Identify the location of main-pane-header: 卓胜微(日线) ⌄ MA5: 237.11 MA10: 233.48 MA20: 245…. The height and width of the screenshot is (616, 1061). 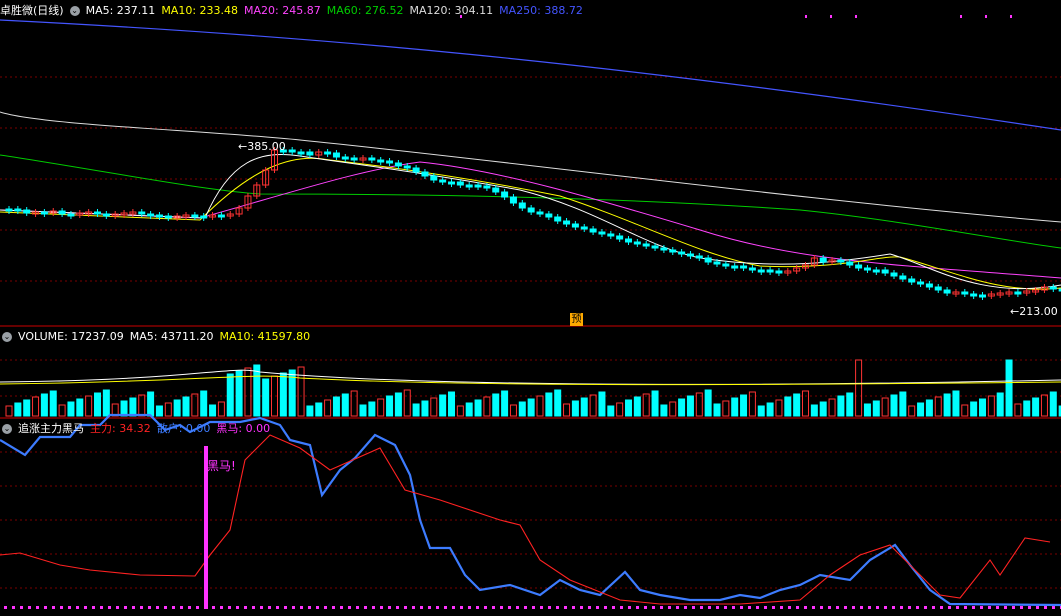
(297, 11).